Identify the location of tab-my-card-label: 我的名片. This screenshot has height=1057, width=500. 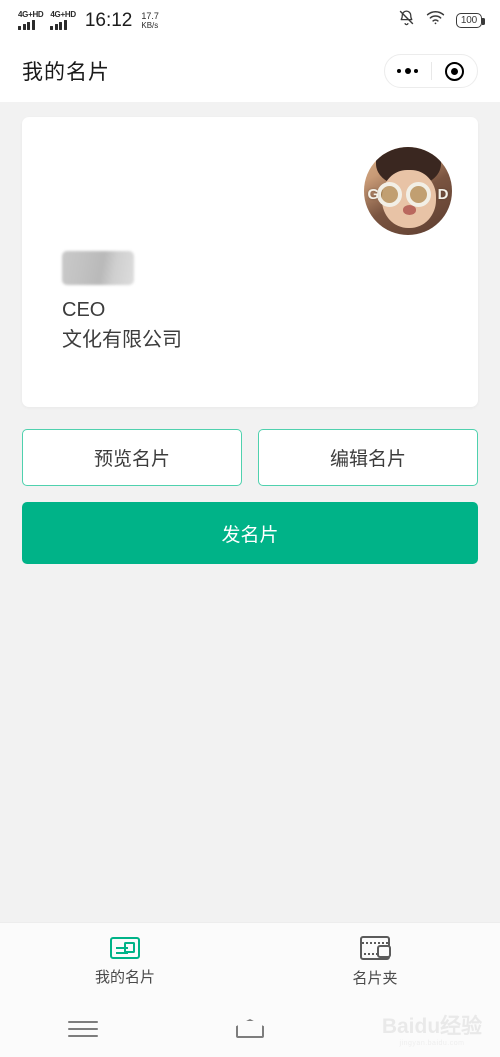
(124, 977).